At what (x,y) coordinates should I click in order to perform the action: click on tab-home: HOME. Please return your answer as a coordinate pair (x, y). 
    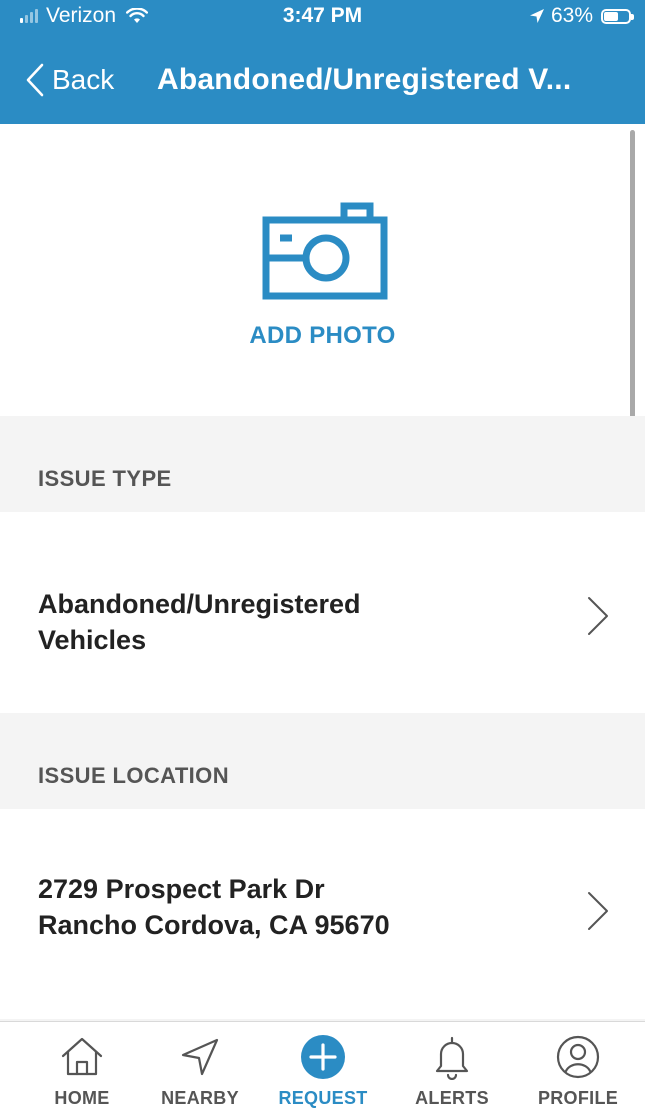
    Looking at the image, I should click on (82, 1072).